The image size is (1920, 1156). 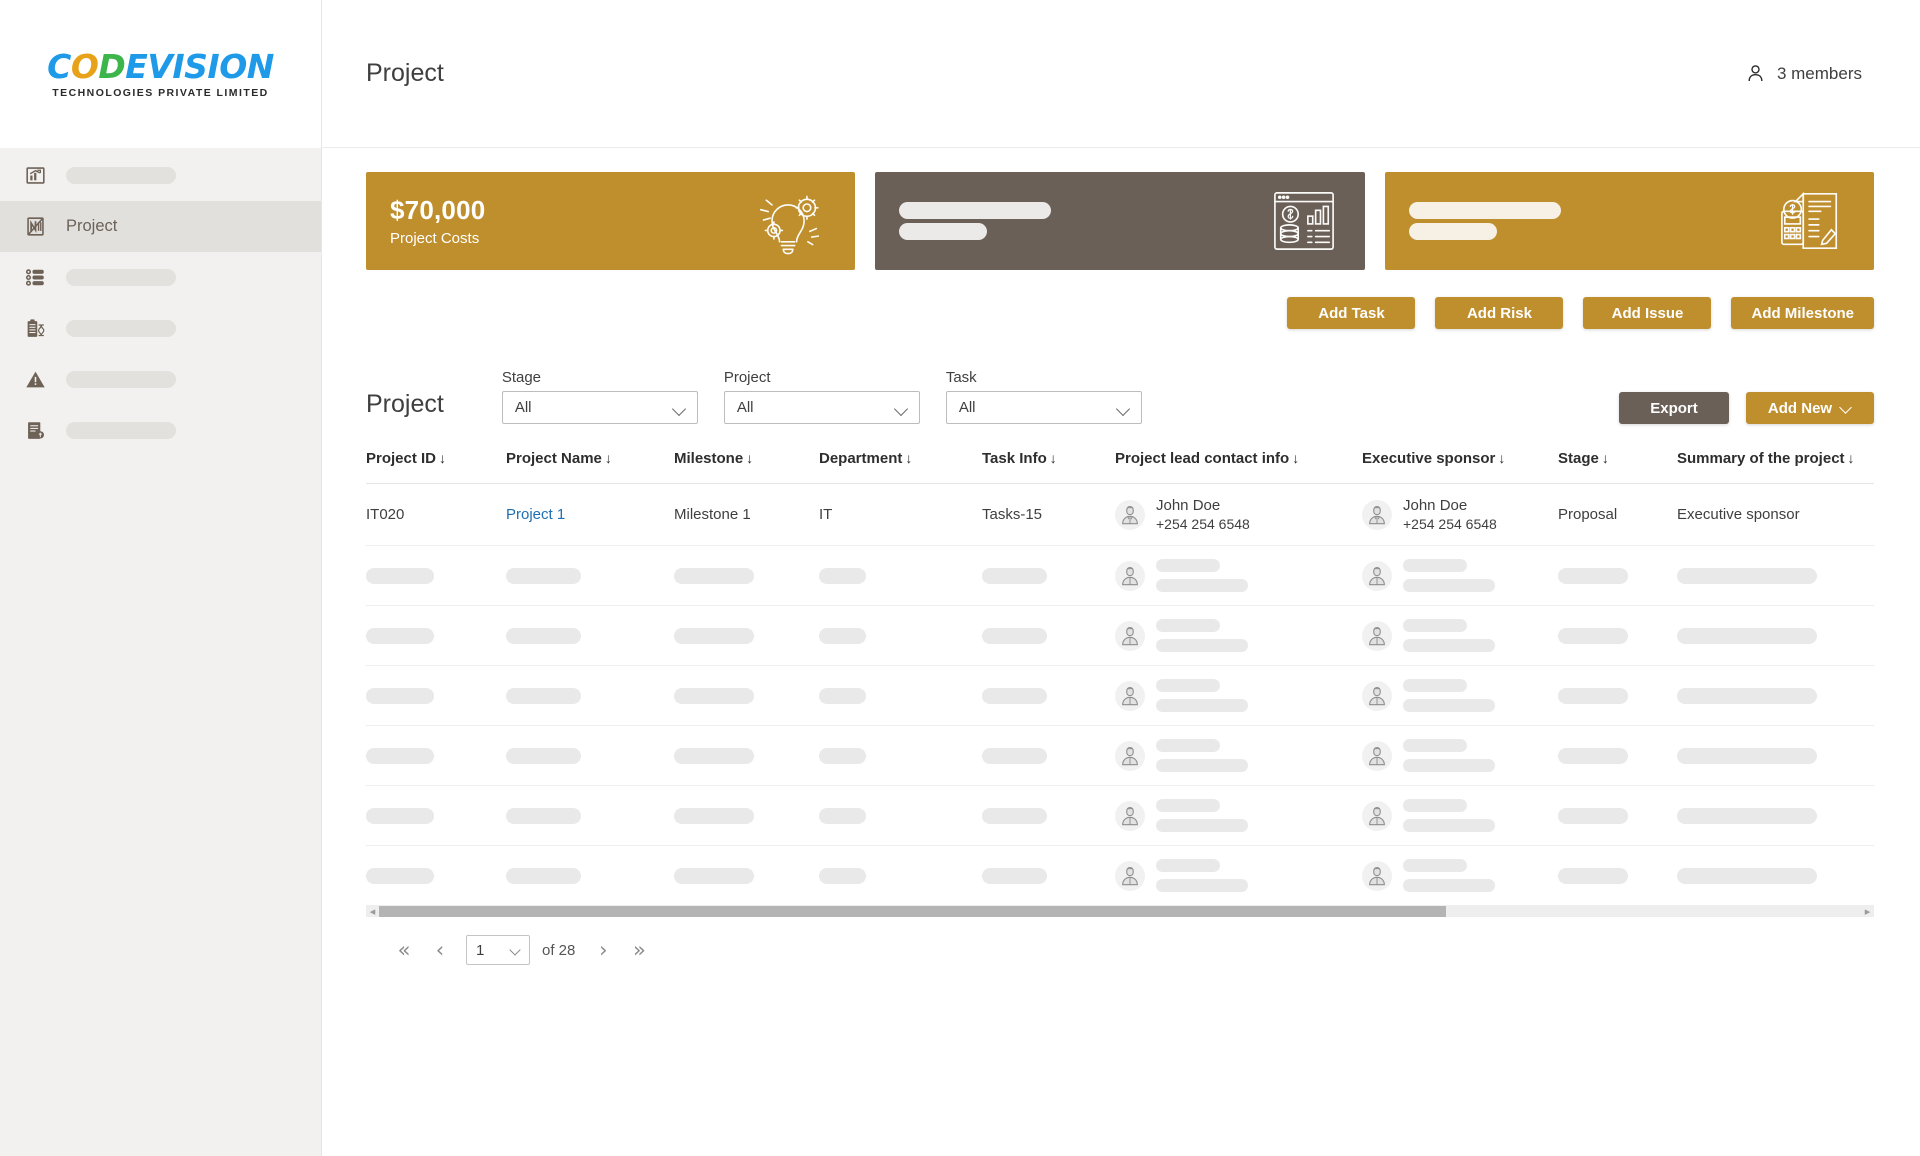 I want to click on cell-stage, so click(x=1617, y=635).